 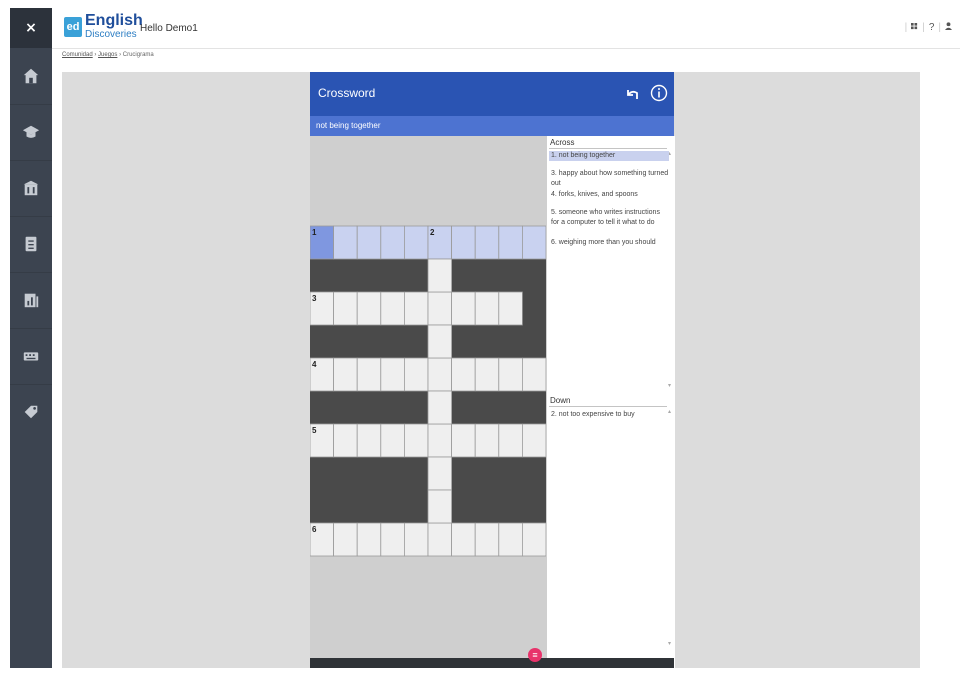 What do you see at coordinates (609, 243) in the screenshot?
I see `across-clue-6: 6. weighing more than you should` at bounding box center [609, 243].